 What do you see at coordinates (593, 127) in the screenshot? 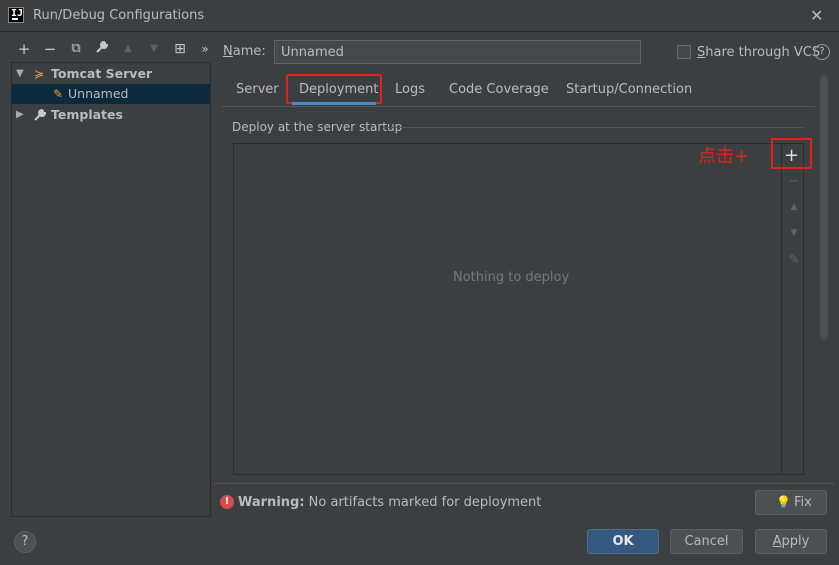
I see `section-divider` at bounding box center [593, 127].